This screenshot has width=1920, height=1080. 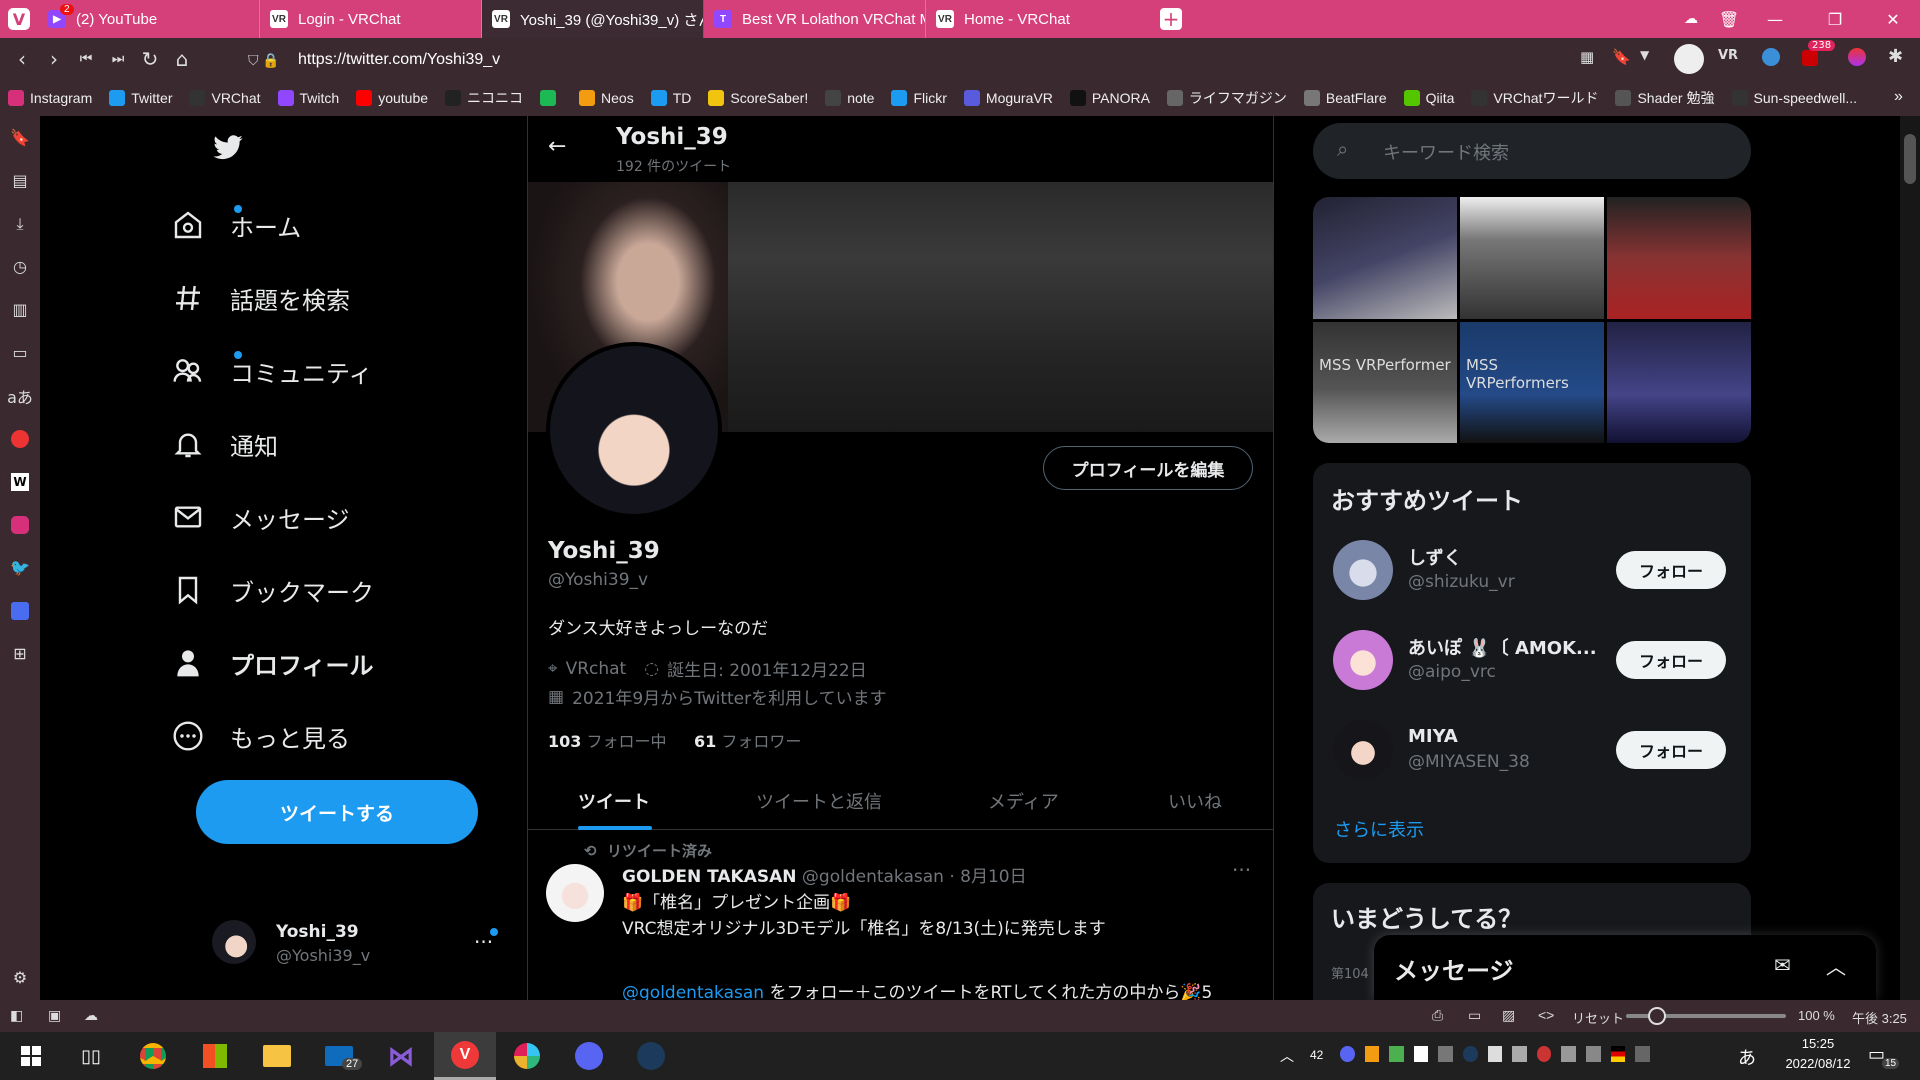 What do you see at coordinates (1148, 468) in the screenshot?
I see `edit-profile-button: プロフィールを編集` at bounding box center [1148, 468].